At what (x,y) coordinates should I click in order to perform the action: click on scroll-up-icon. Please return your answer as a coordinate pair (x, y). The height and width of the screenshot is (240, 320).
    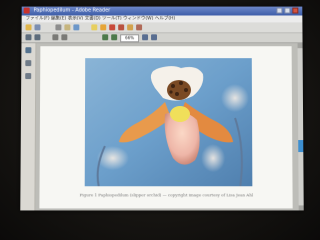
    Looking at the image, I should click on (300, 46).